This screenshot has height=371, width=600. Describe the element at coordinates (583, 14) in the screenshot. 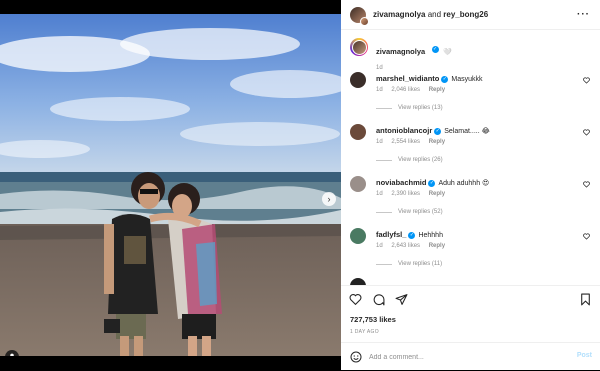

I see `more-options-button: ···` at that location.